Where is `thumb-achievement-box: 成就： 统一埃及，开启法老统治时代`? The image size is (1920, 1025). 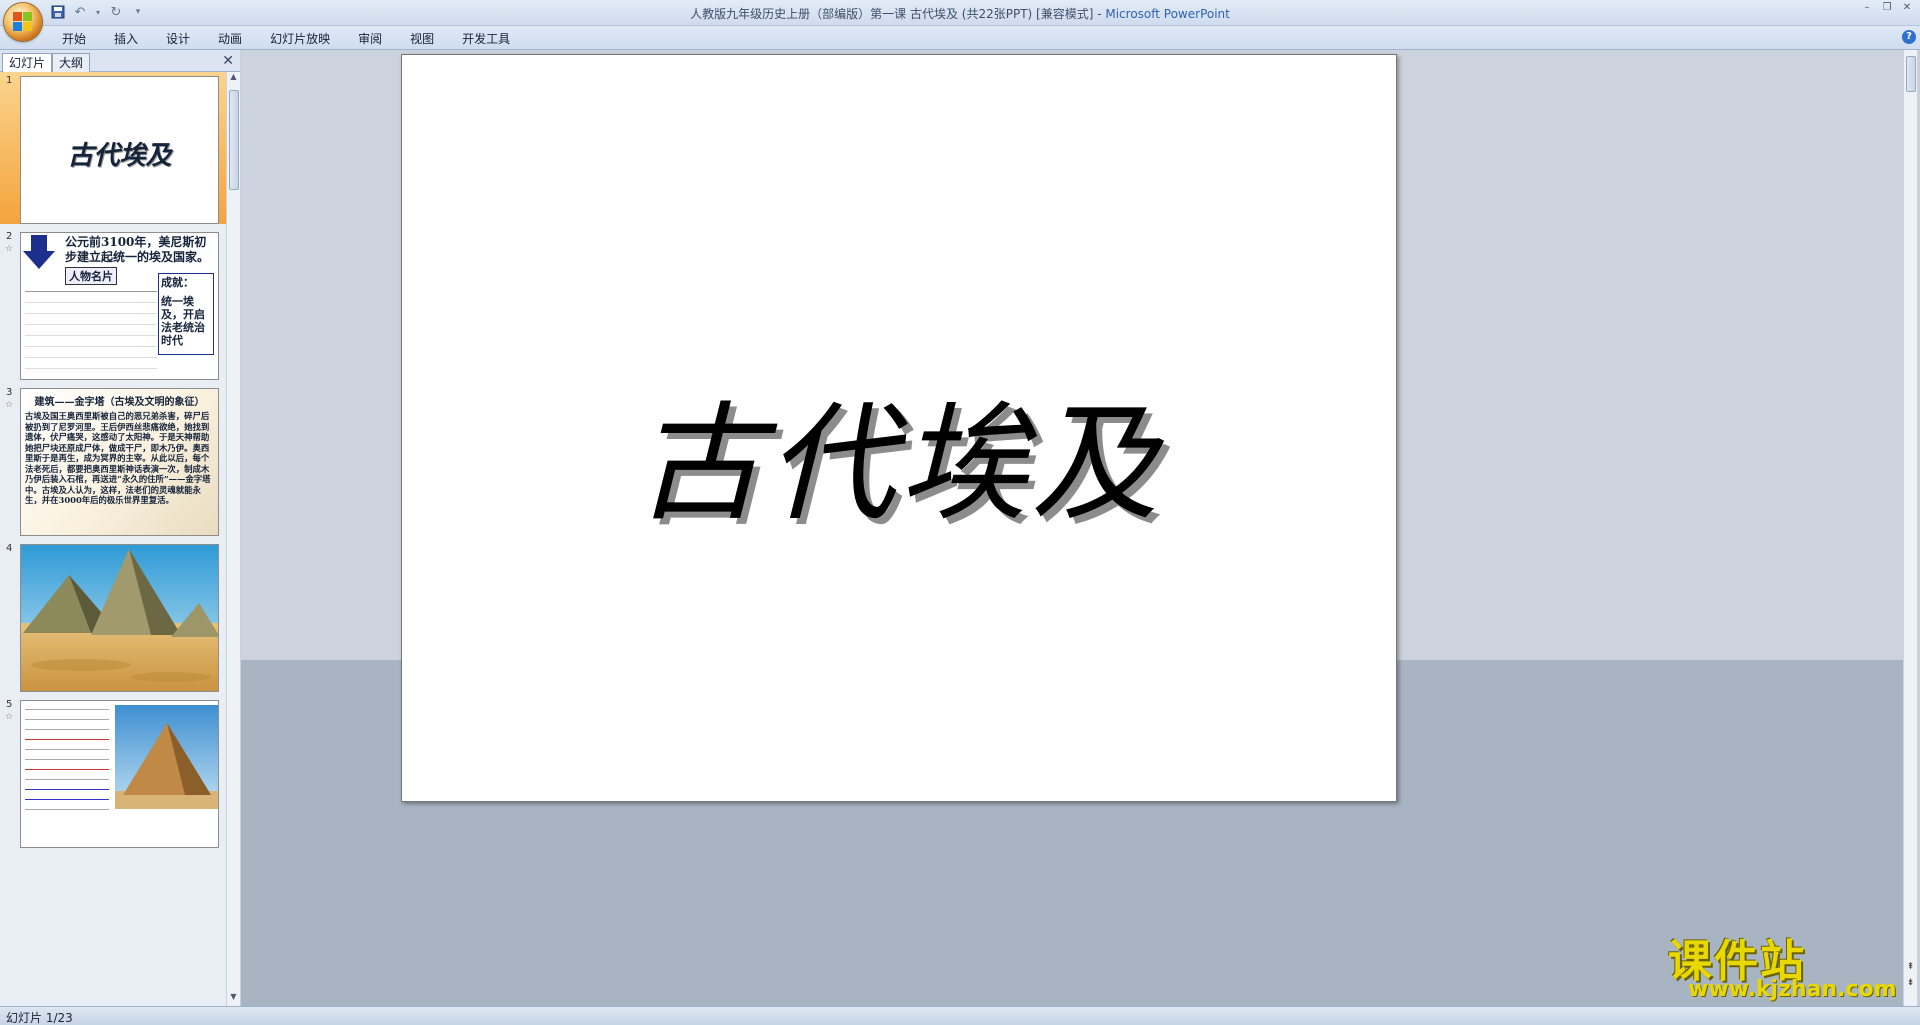
thumb-achievement-box: 成就： 统一埃及，开启法老统治时代 is located at coordinates (186, 314).